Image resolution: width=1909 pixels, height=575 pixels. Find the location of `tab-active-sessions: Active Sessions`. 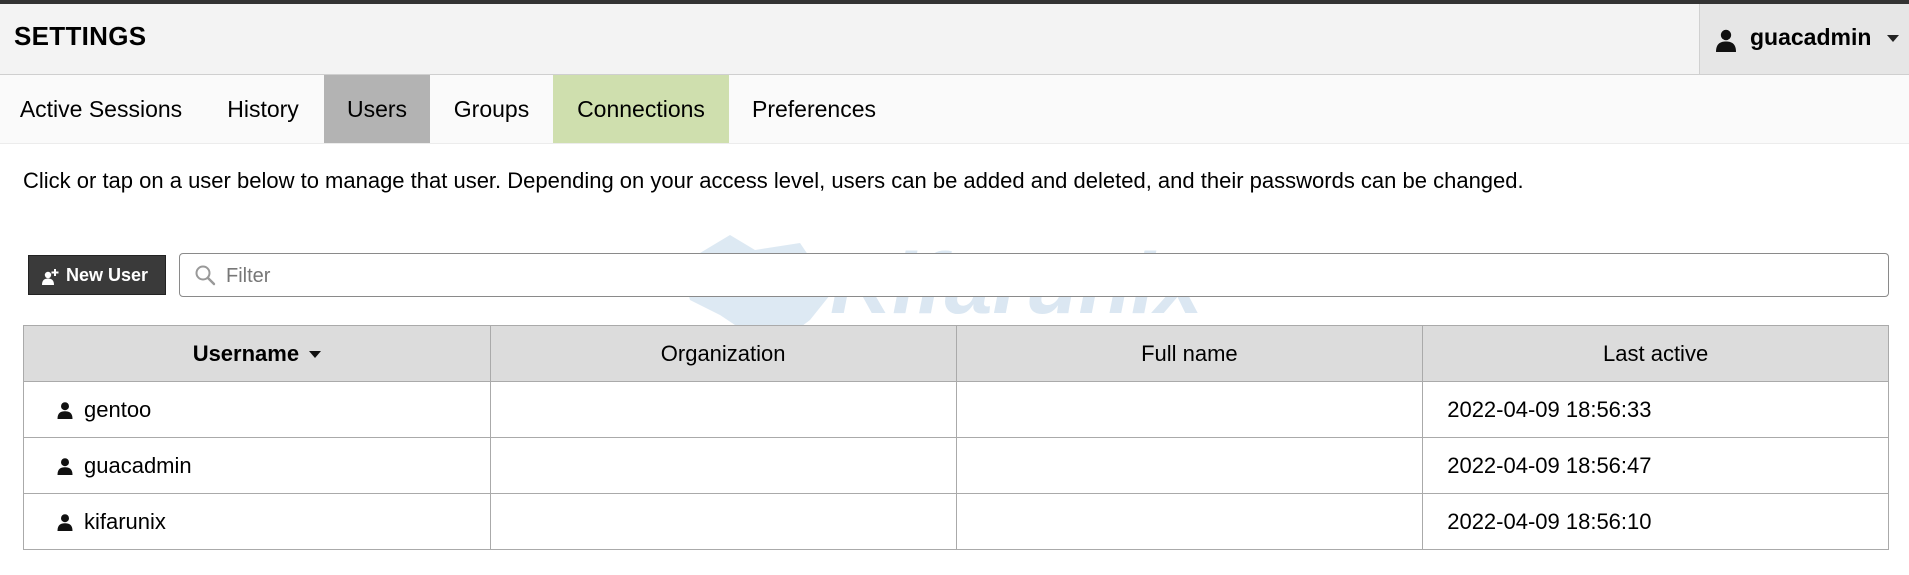

tab-active-sessions: Active Sessions is located at coordinates (101, 109).